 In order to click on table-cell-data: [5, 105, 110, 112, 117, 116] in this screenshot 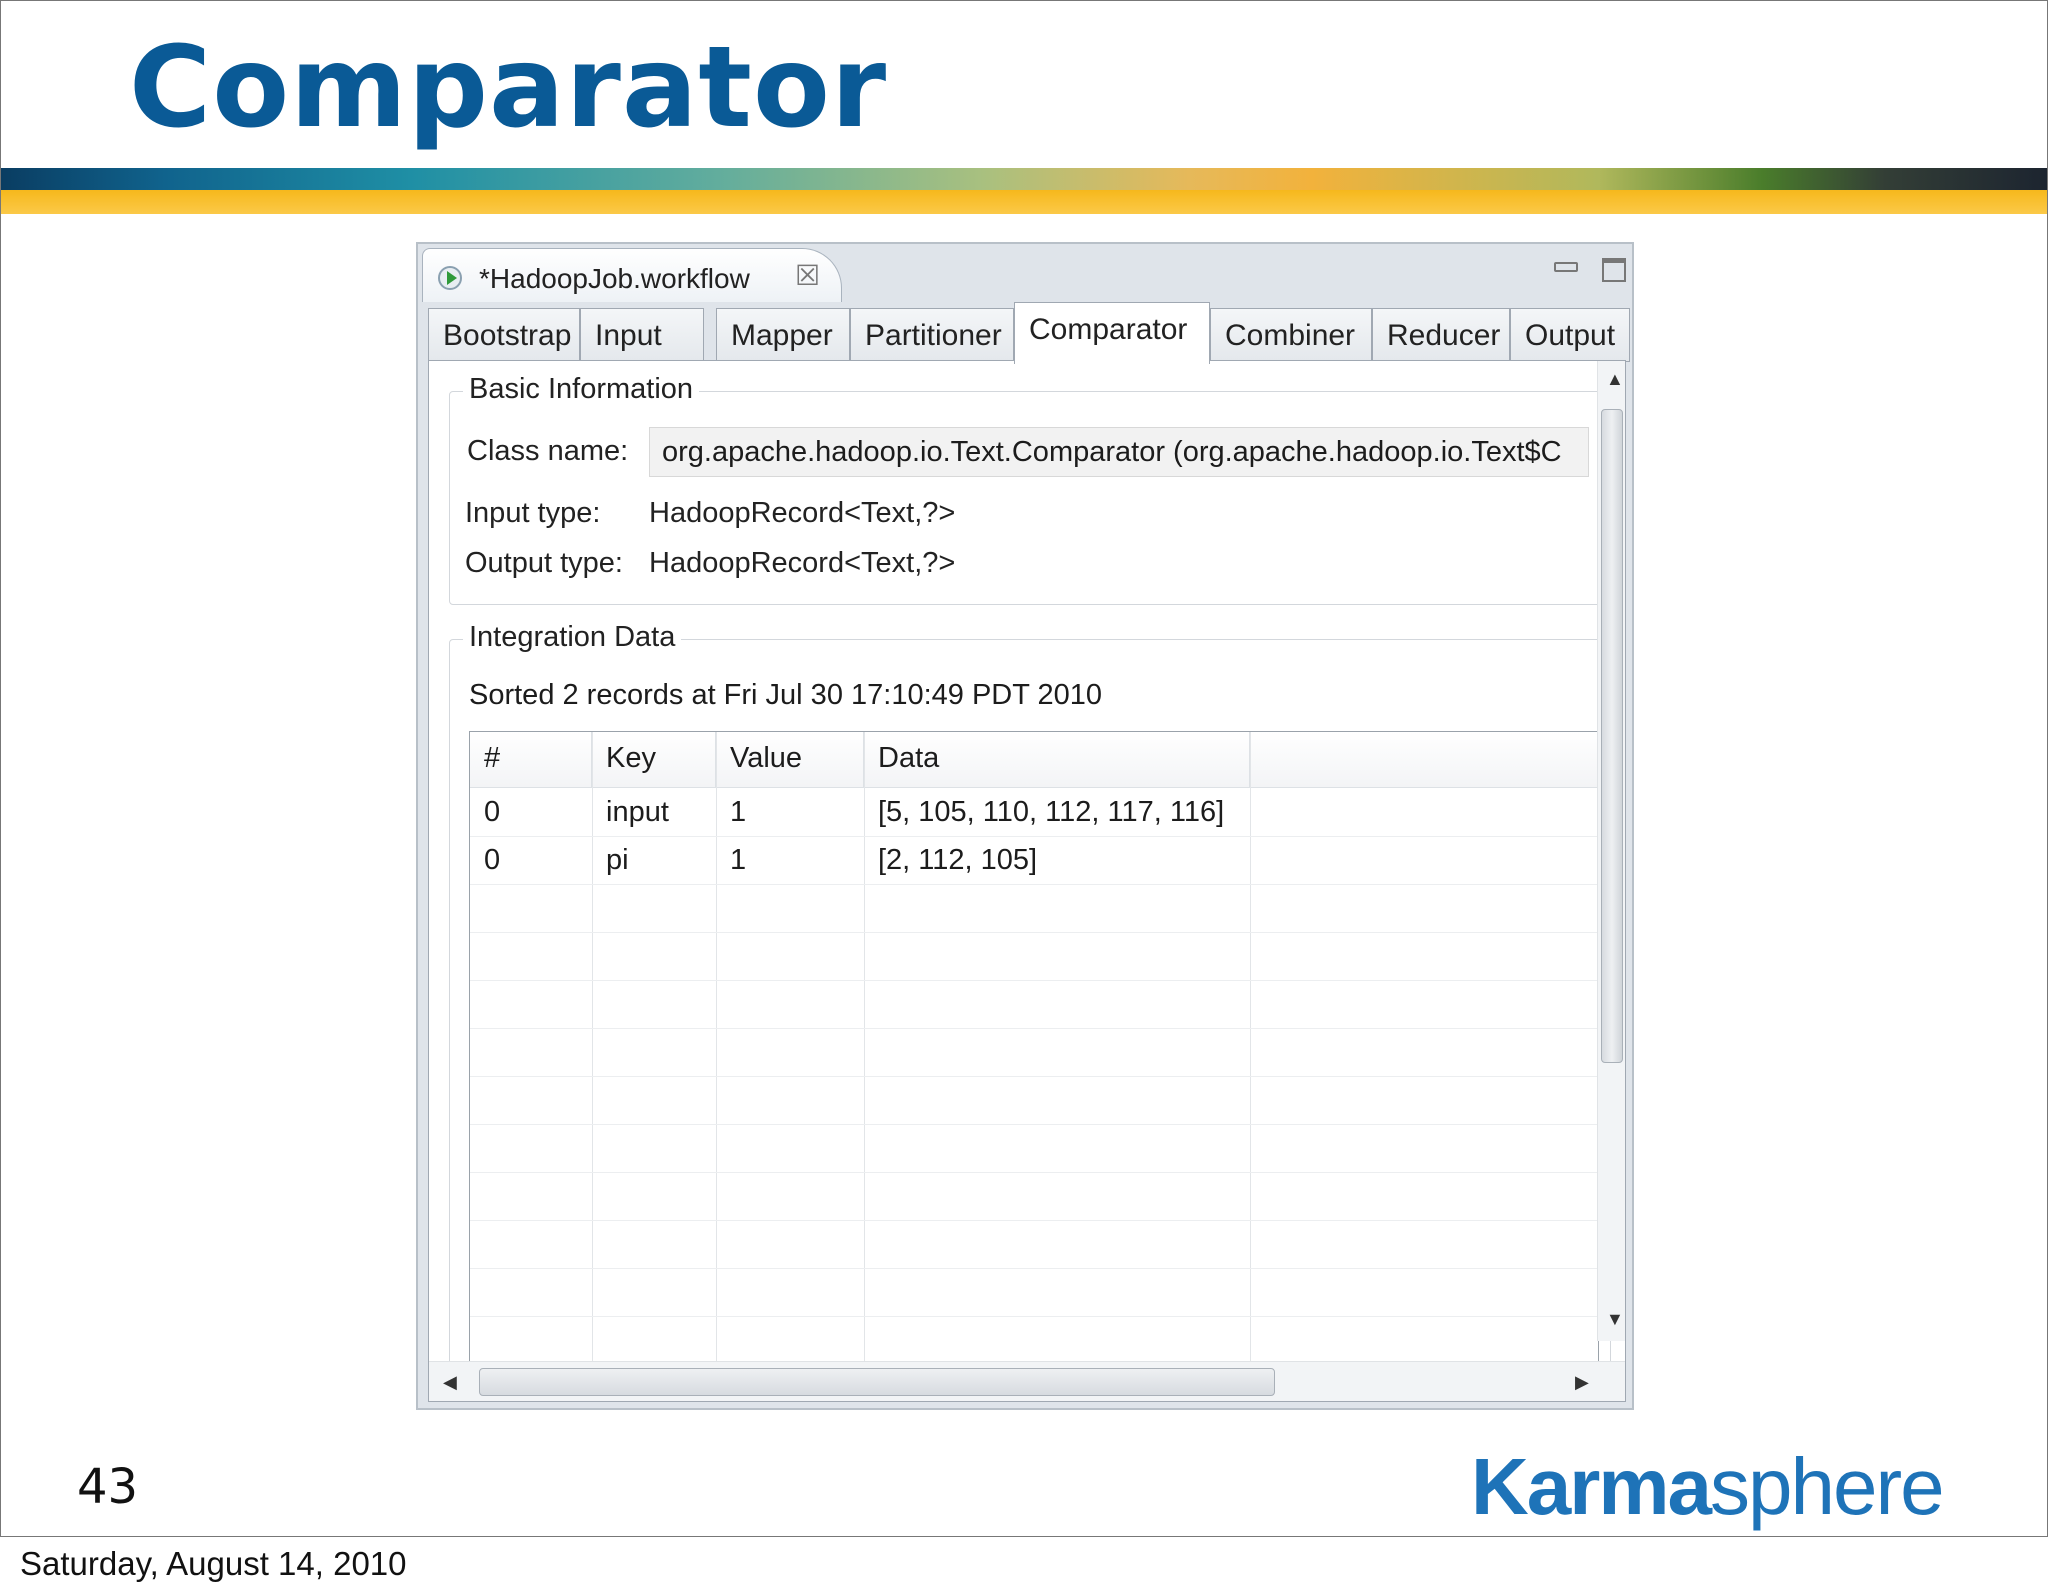, I will do `click(1051, 812)`.